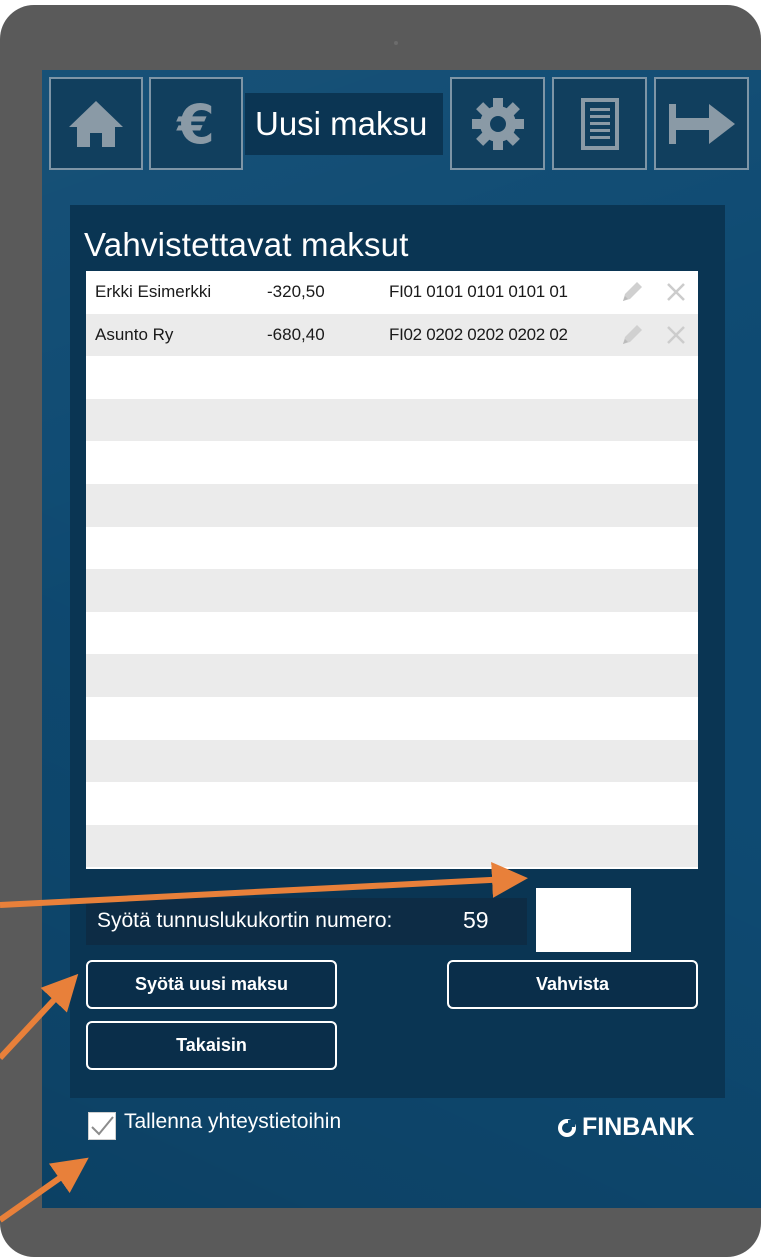  What do you see at coordinates (134, 334) in the screenshot?
I see `payment-name: Asunto Ry` at bounding box center [134, 334].